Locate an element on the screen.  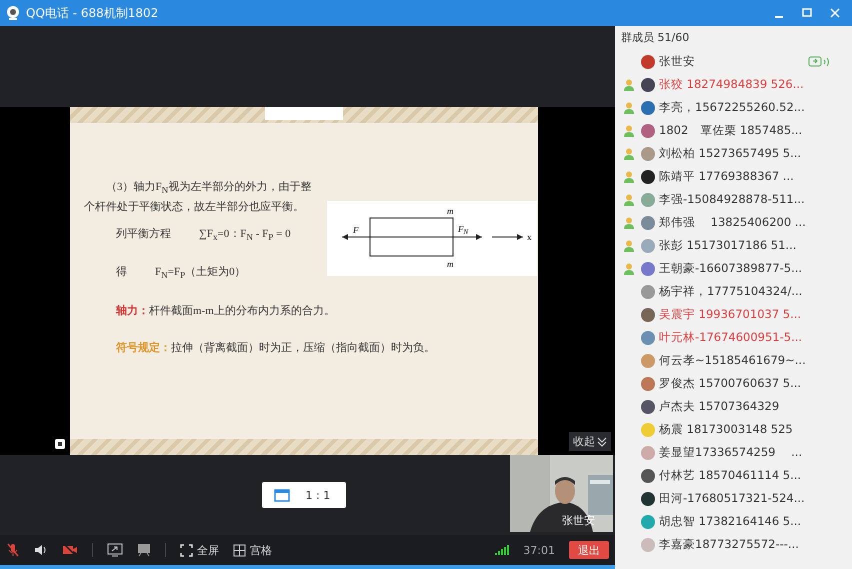
fullscreen-button: 全屏 is located at coordinates (199, 550).